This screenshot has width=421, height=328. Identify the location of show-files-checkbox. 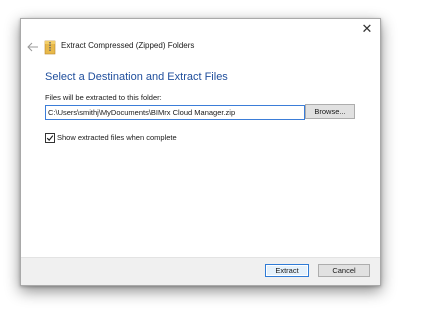
(50, 138).